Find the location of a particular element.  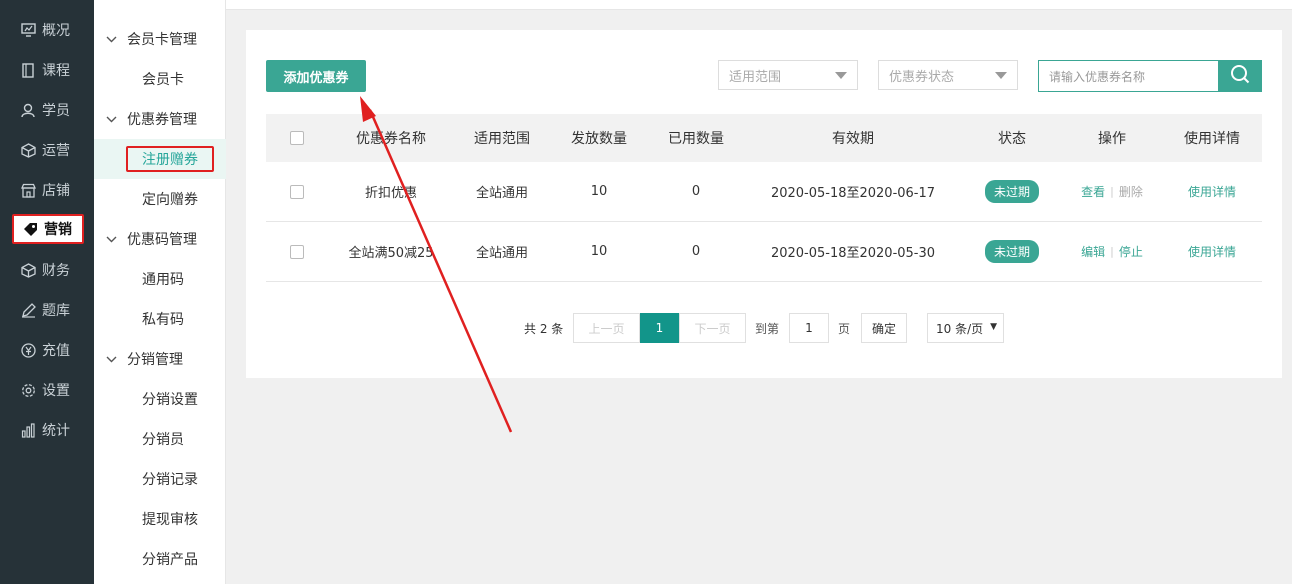

sidebar-item-settings: 设置 is located at coordinates (47, 390).